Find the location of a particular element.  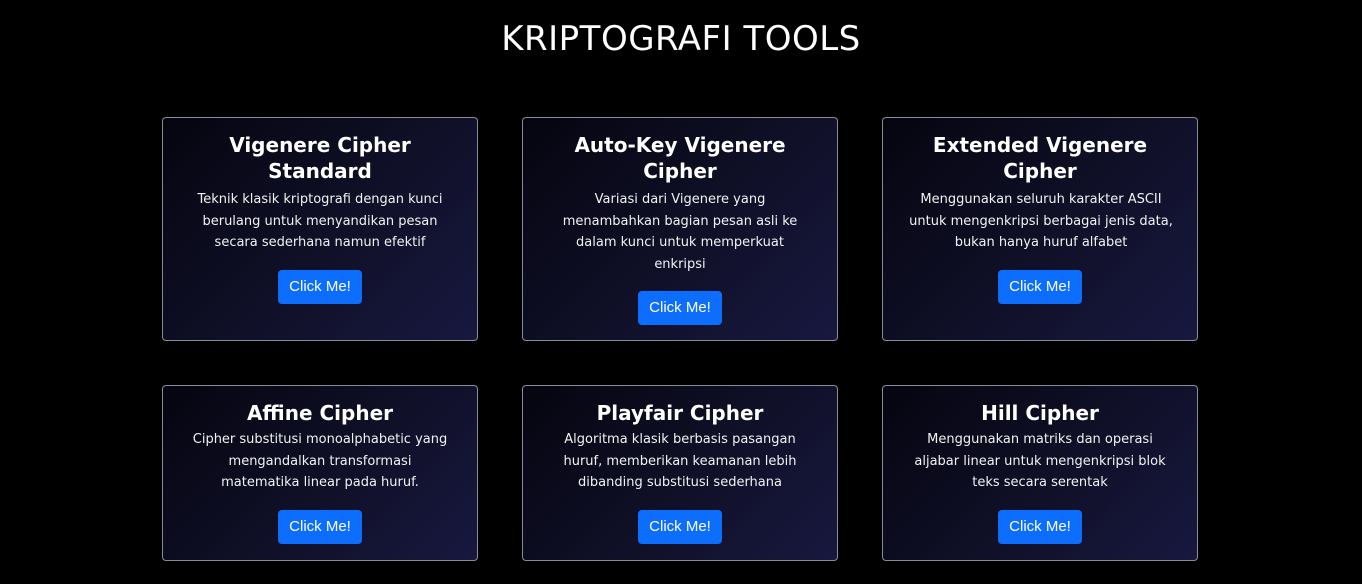

hill-button: Click Me! is located at coordinates (1040, 526).